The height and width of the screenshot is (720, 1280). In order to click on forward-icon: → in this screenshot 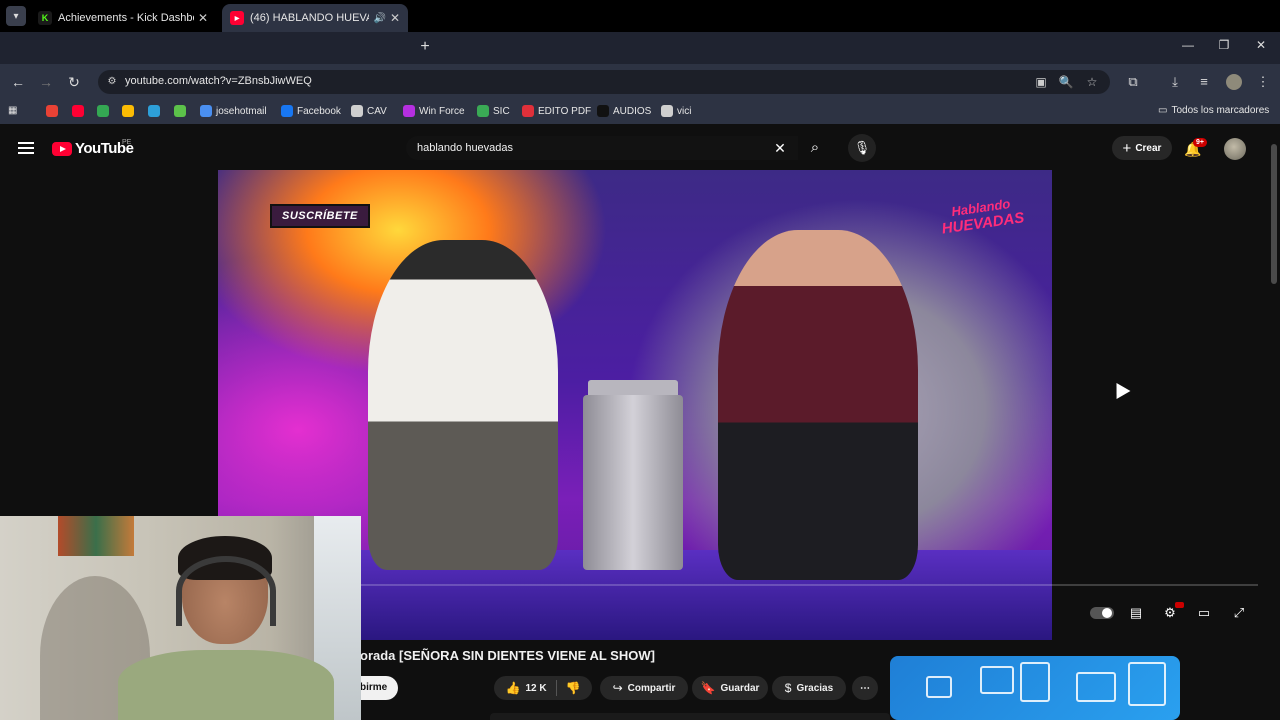, I will do `click(46, 82)`.